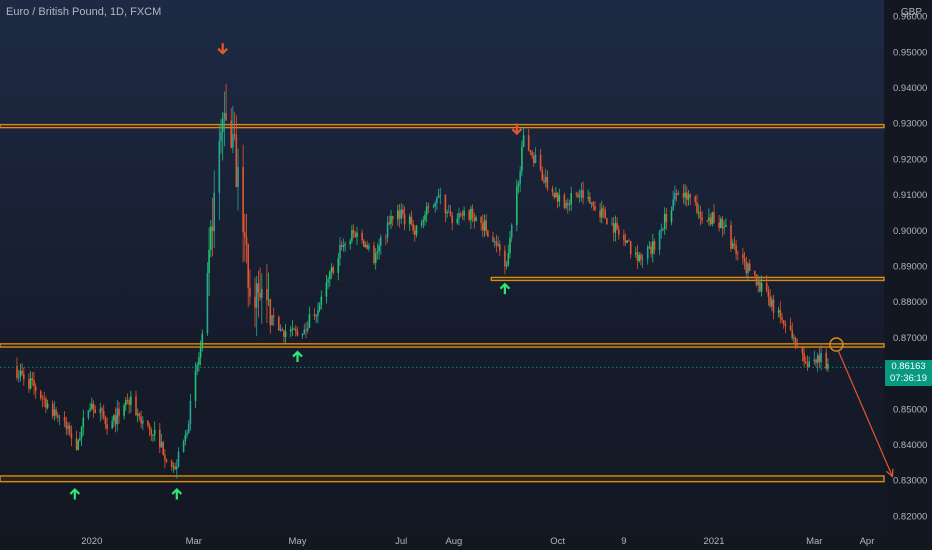  I want to click on currency-label: GBP, so click(911, 12).